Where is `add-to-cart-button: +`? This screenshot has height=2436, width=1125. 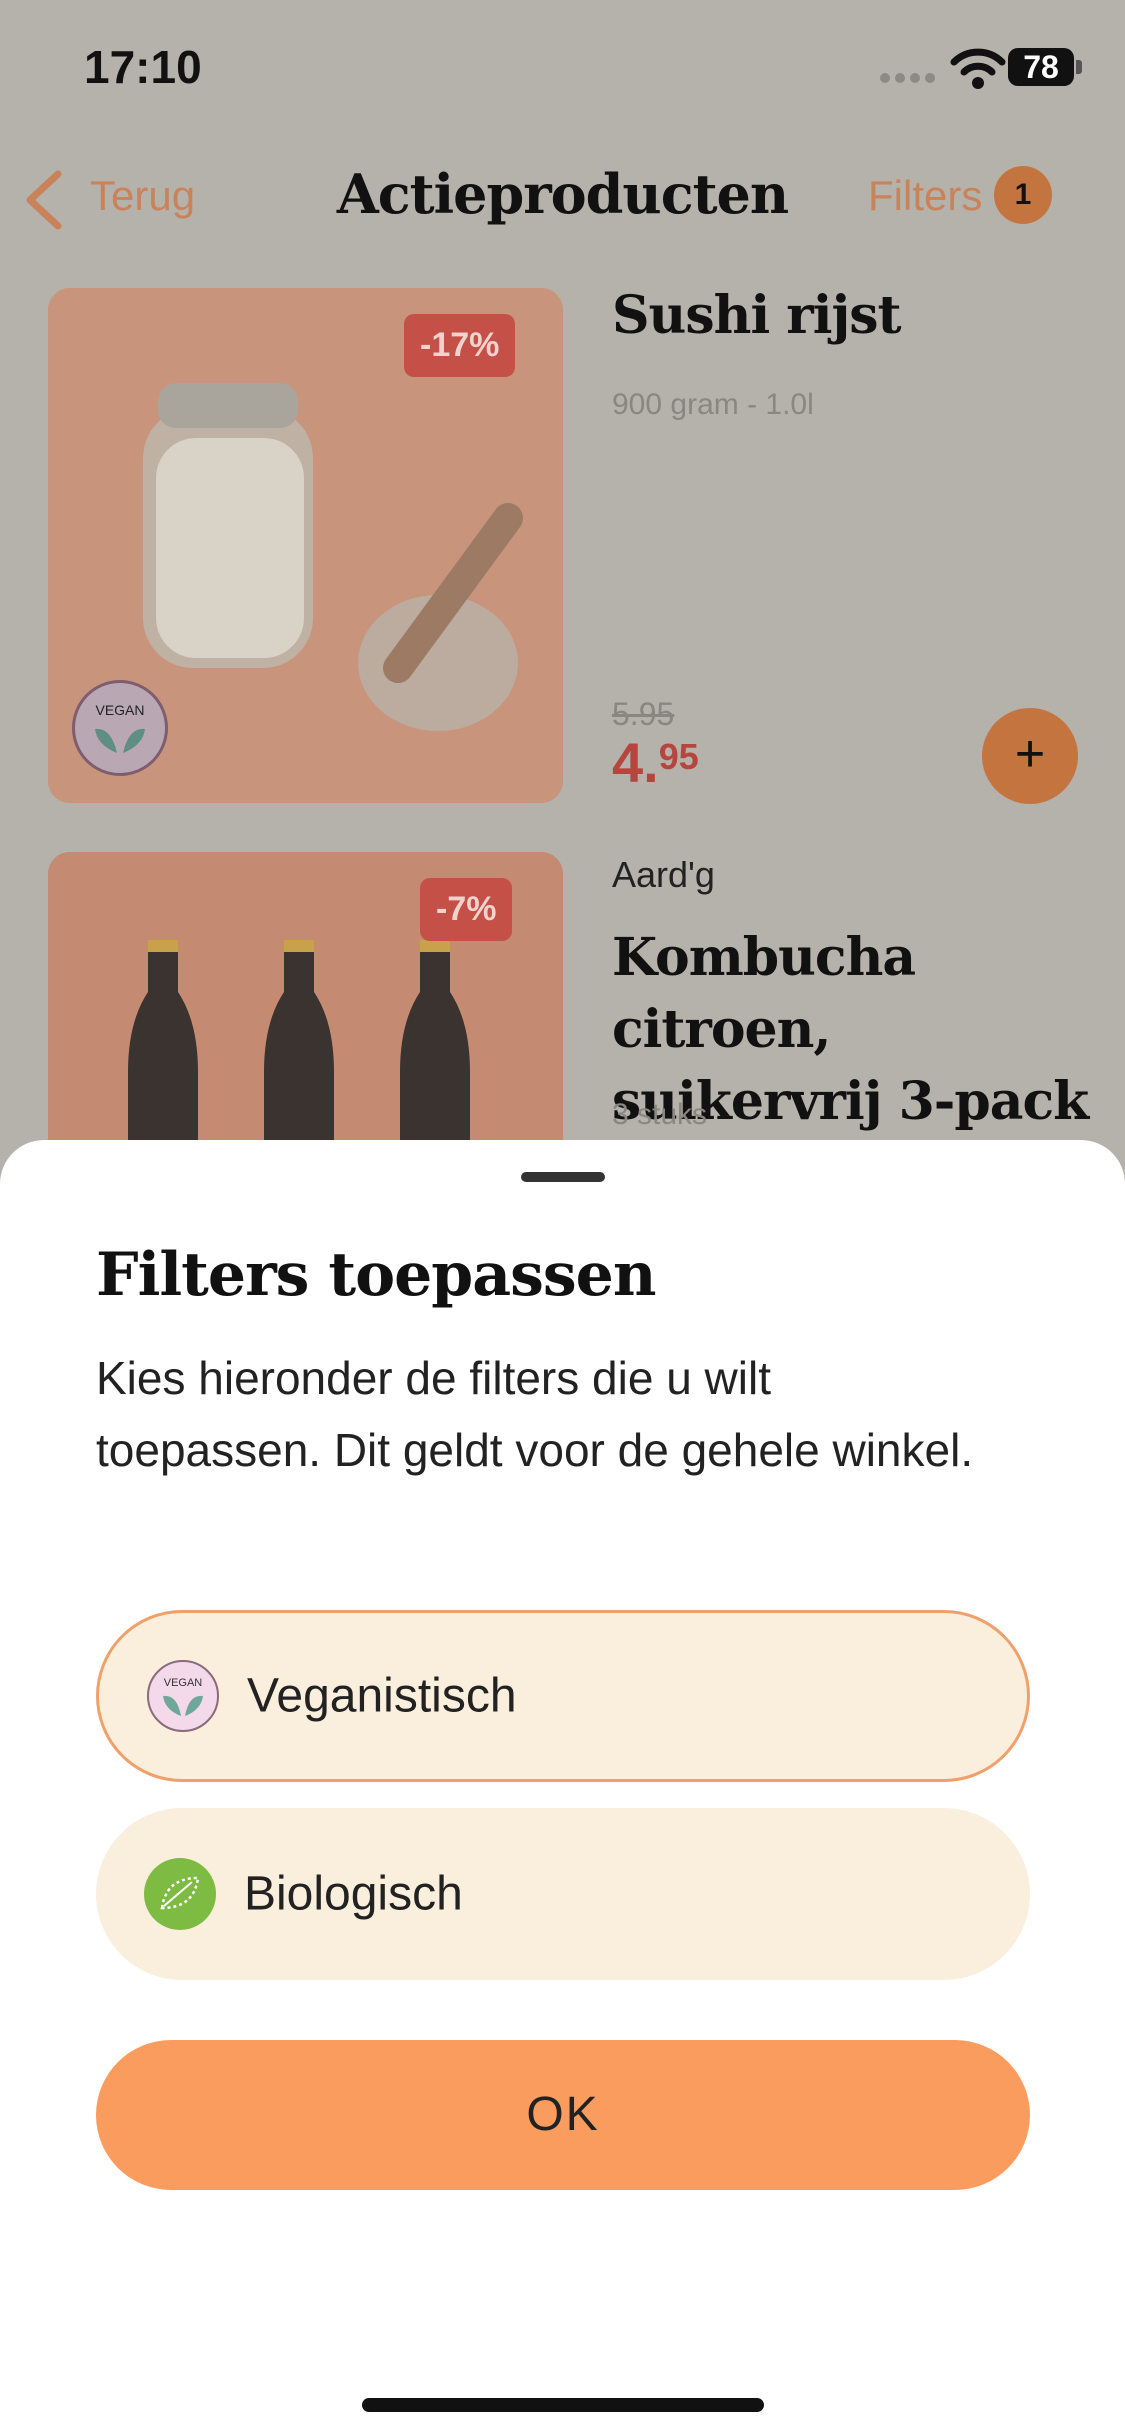
add-to-cart-button: + is located at coordinates (1030, 756).